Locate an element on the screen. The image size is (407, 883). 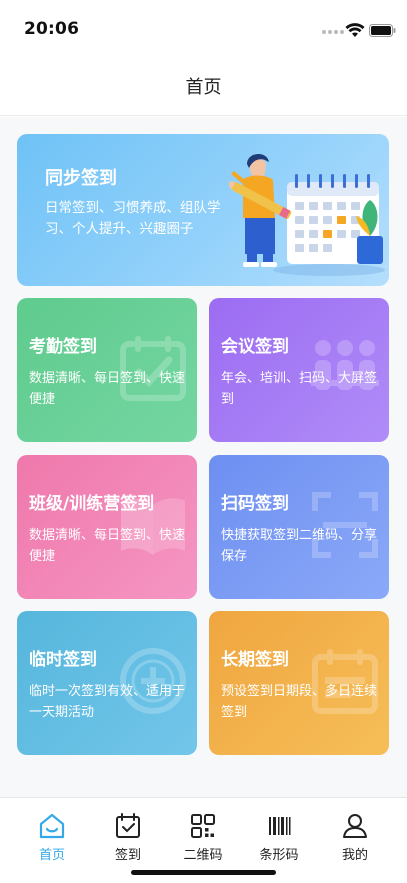
card-desc: 临时一次签到有效、适用于一天期活动 is located at coordinates (107, 702).